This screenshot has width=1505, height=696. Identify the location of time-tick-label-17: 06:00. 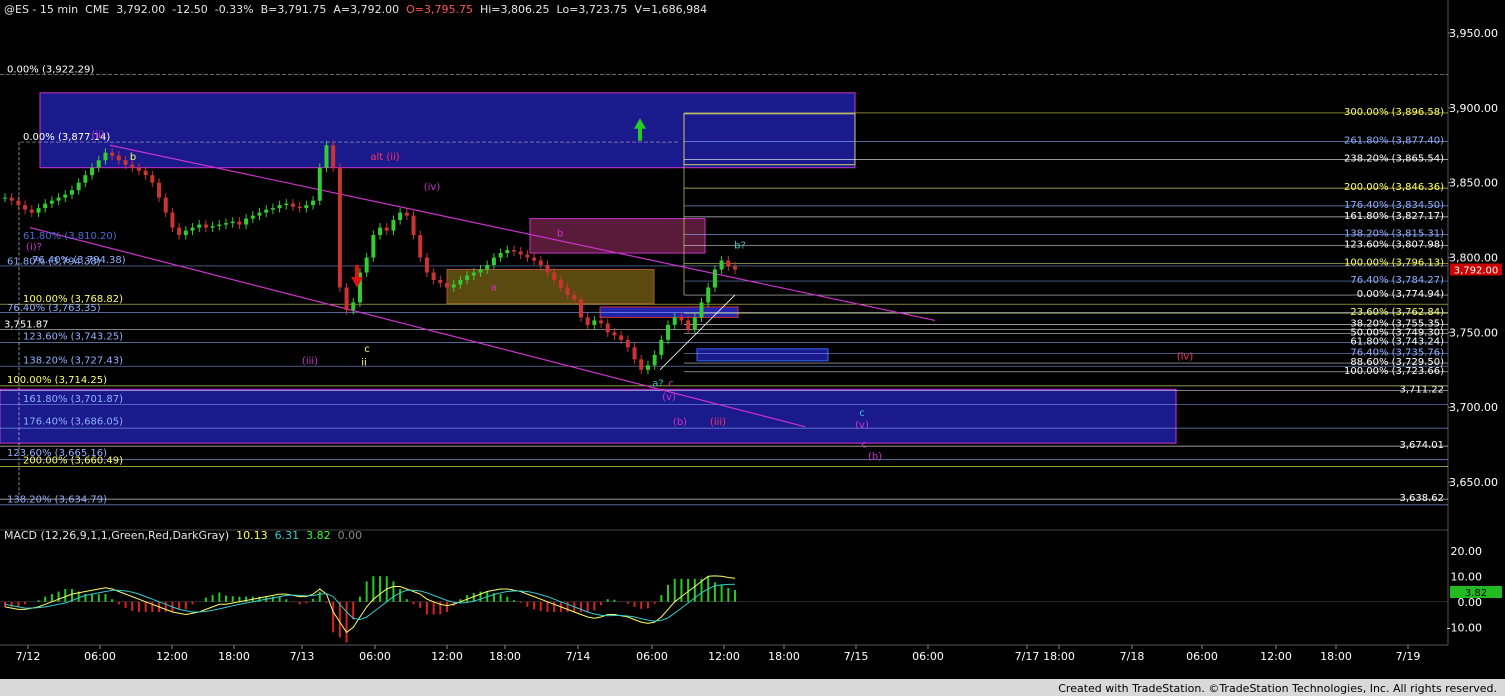
(1202, 656).